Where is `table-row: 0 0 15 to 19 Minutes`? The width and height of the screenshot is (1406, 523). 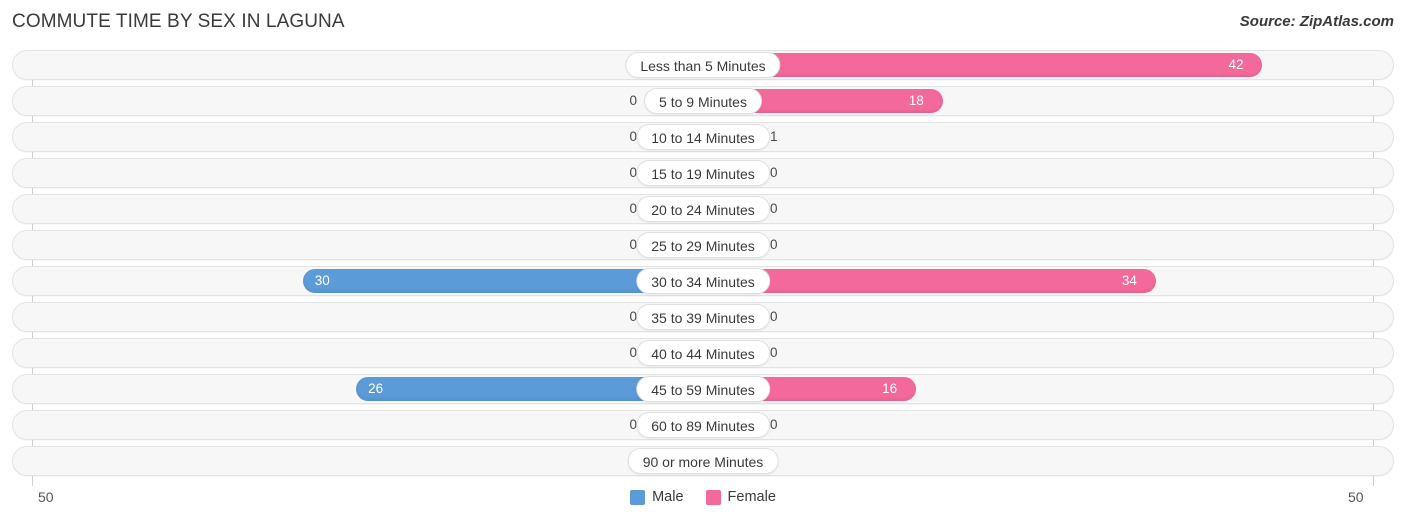
table-row: 0 0 15 to 19 Minutes is located at coordinates (703, 173).